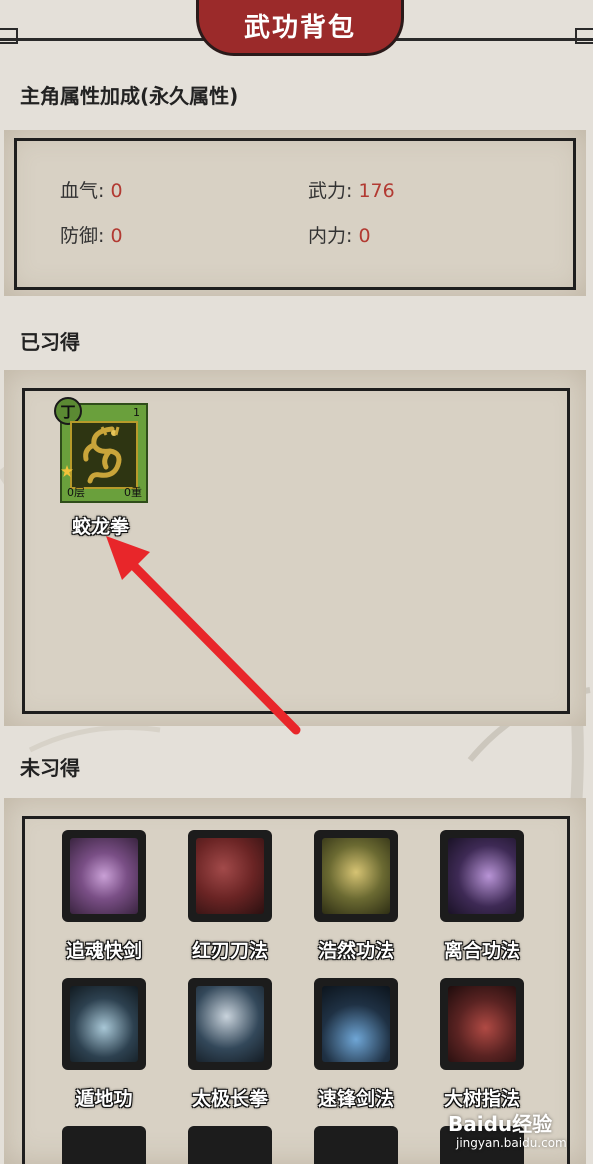  Describe the element at coordinates (330, 191) in the screenshot. I see `stat-attack-label: 武力:` at that location.